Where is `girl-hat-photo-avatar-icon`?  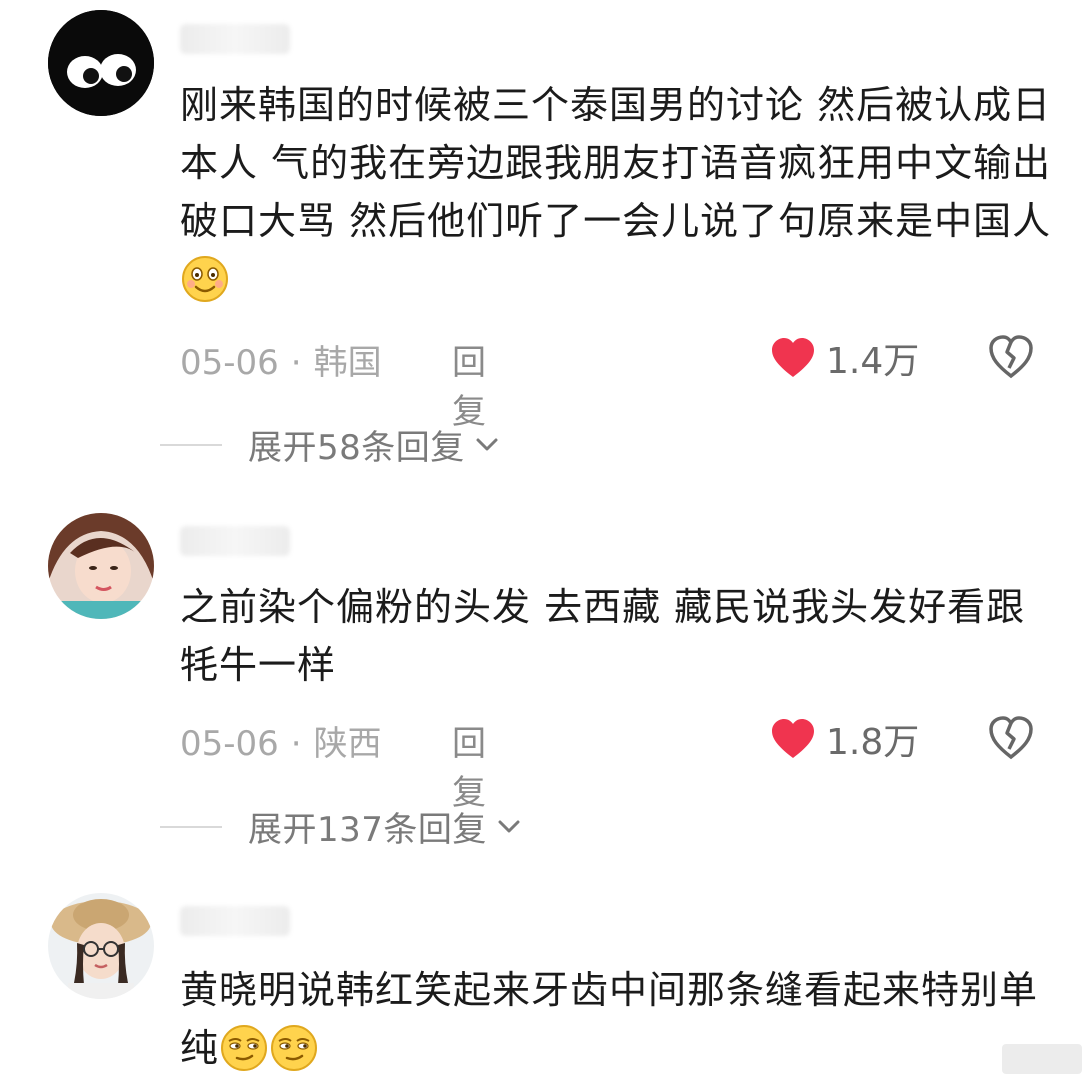 girl-hat-photo-avatar-icon is located at coordinates (101, 946).